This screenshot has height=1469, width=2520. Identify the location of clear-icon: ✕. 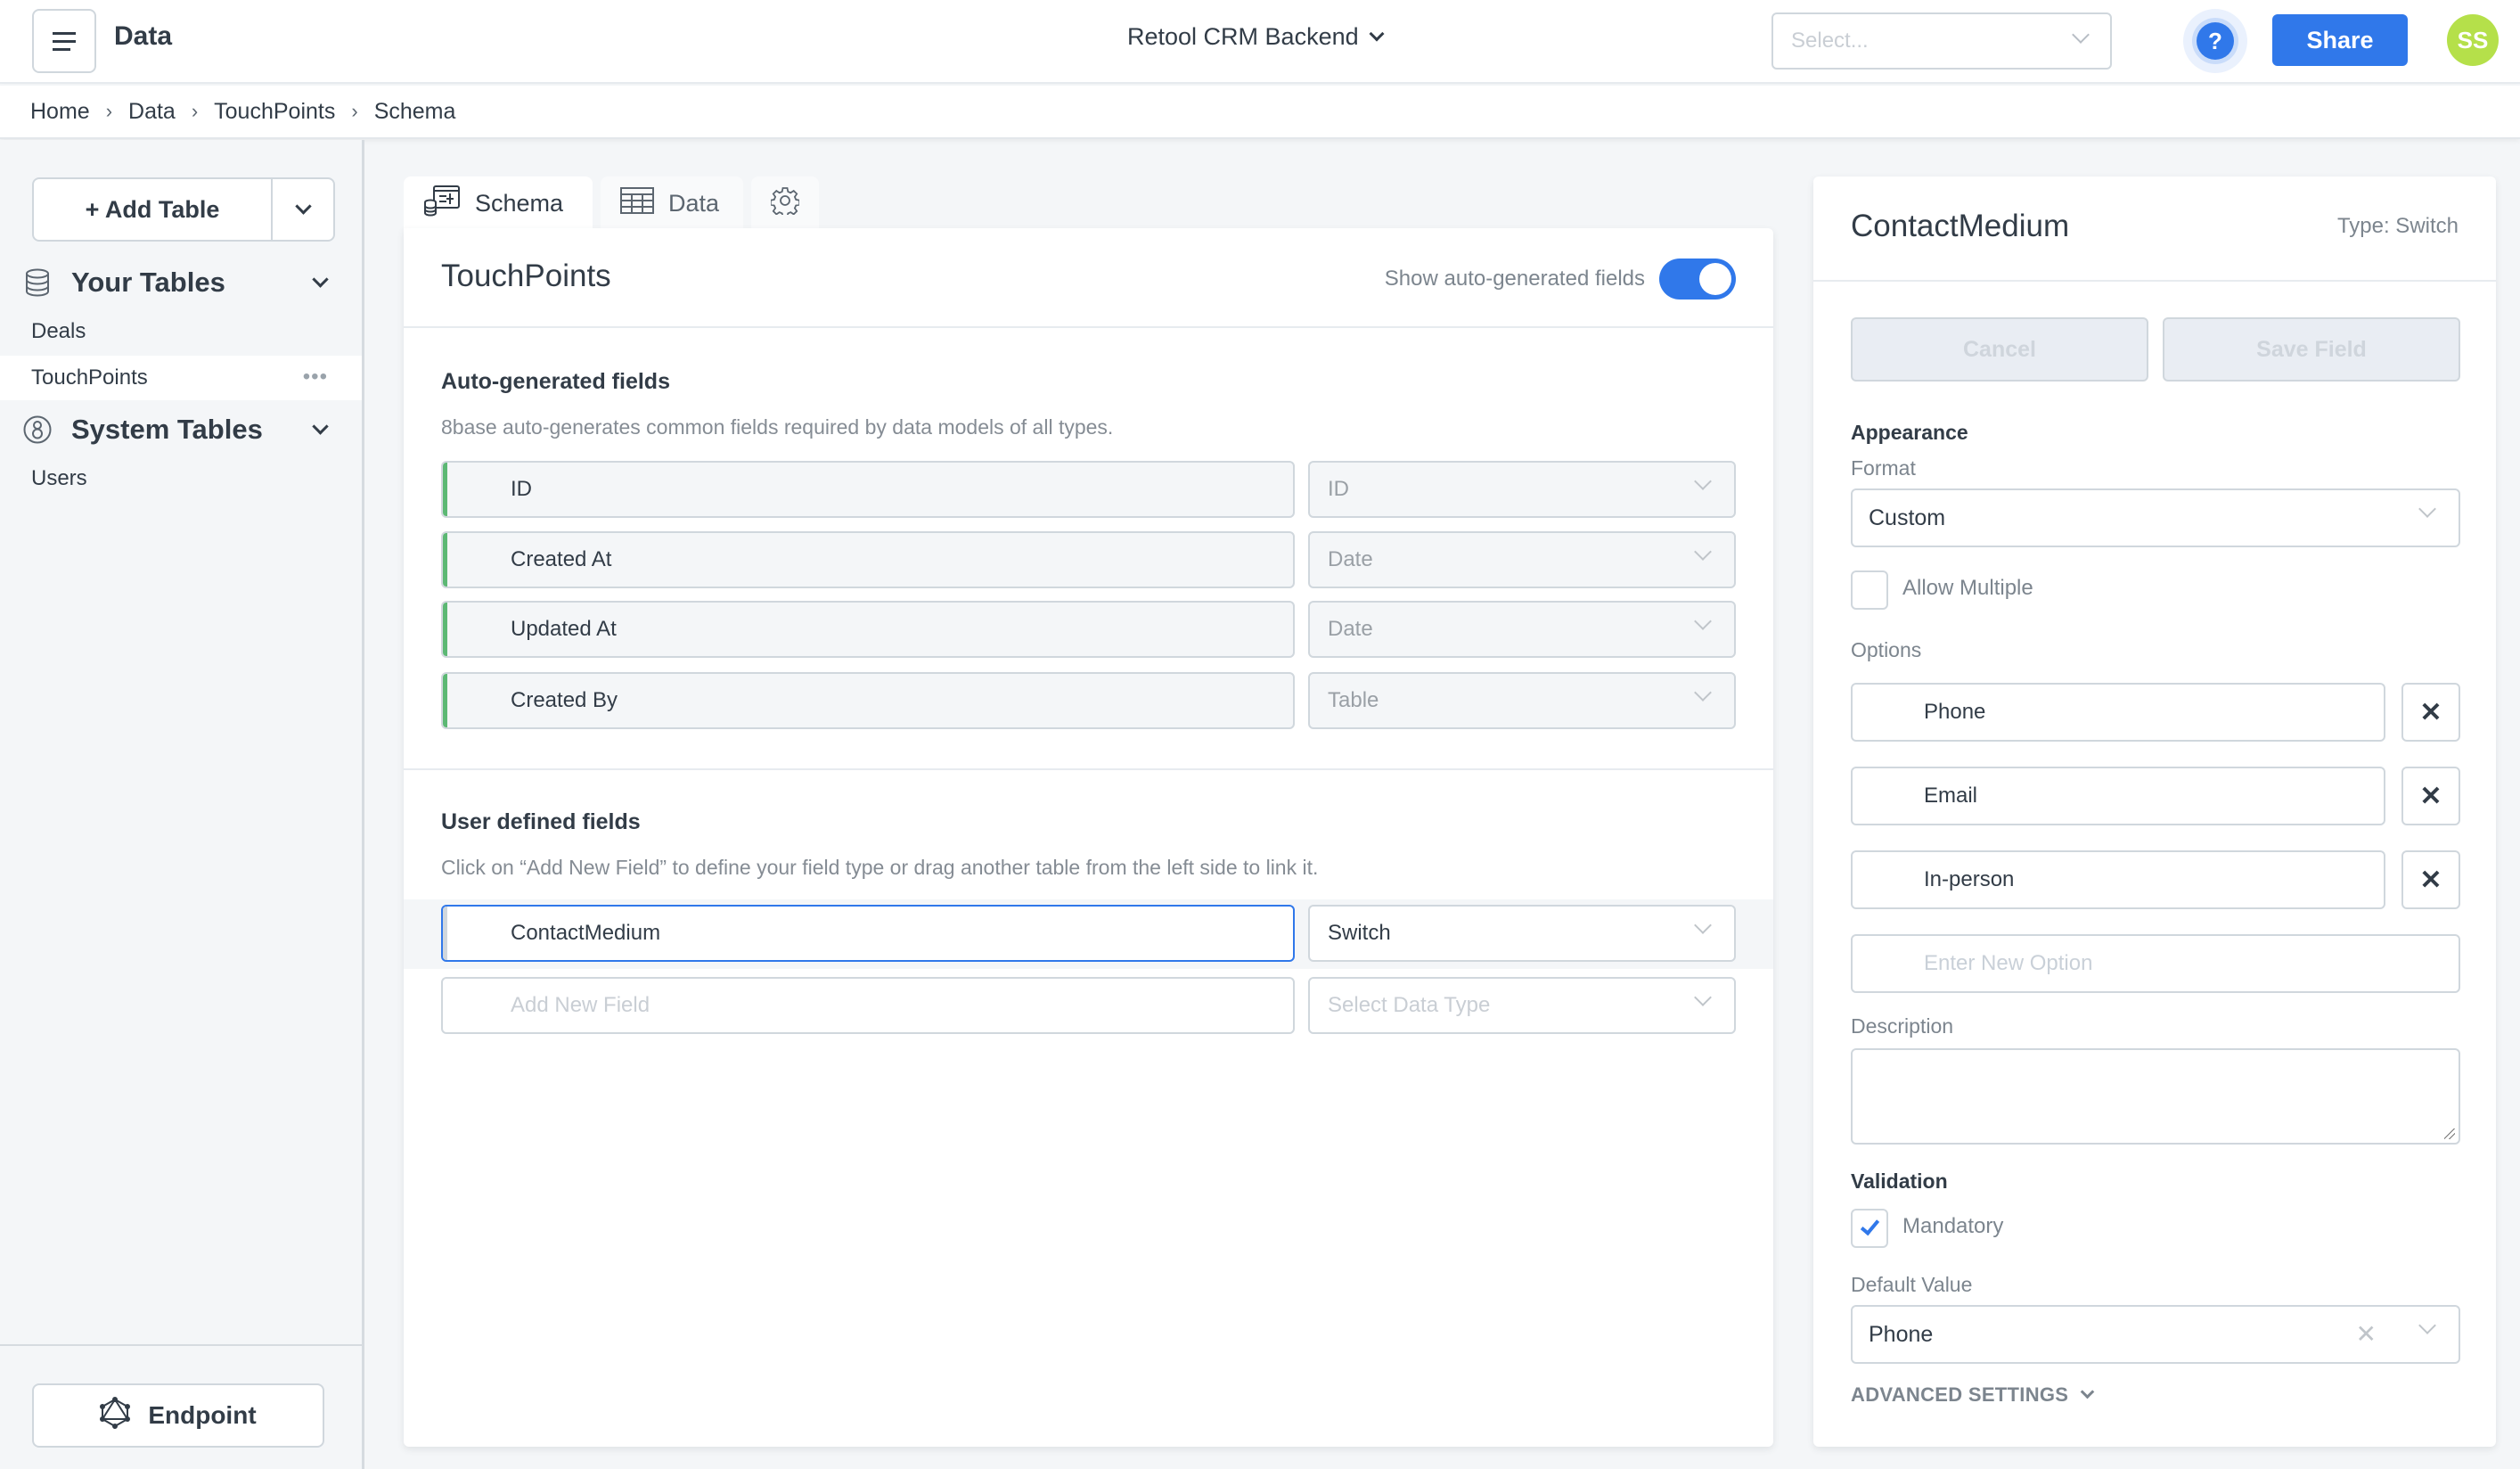
(2366, 1334).